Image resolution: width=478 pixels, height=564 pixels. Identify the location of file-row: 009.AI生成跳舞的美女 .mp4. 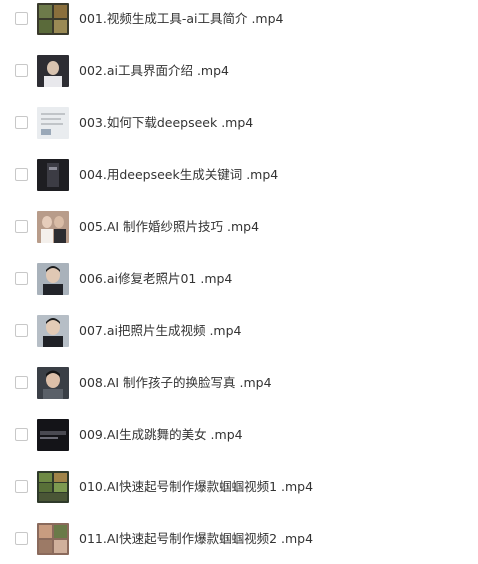
(239, 436).